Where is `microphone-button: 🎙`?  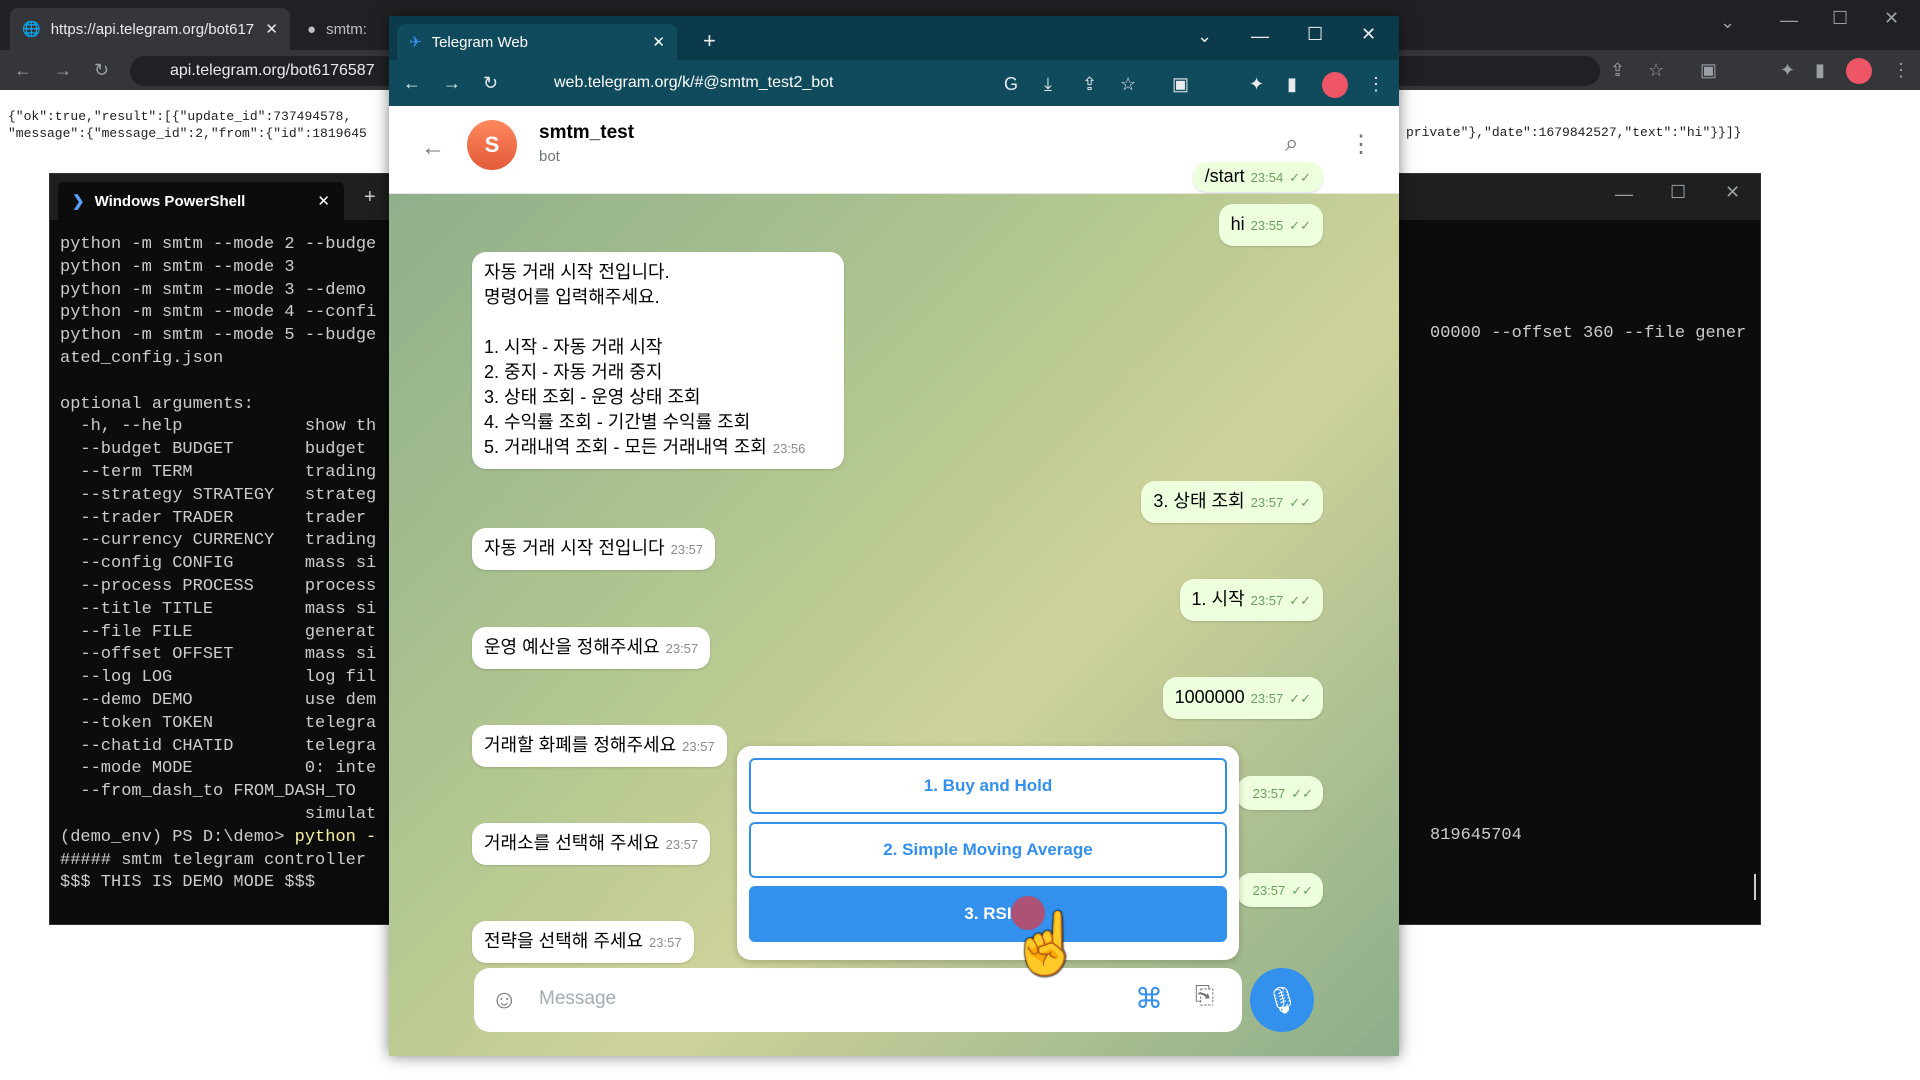
microphone-button: 🎙 is located at coordinates (1282, 1000).